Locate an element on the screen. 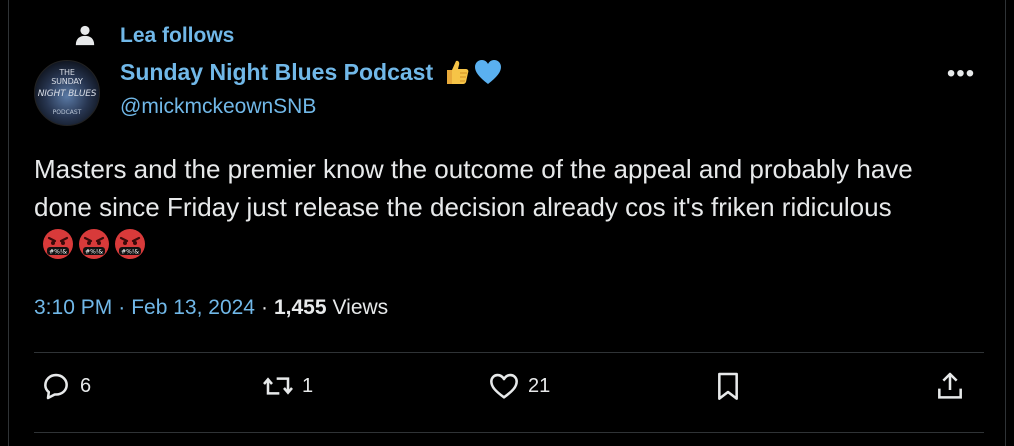 The image size is (1014, 446). social-context-label: Lea follows is located at coordinates (177, 36).